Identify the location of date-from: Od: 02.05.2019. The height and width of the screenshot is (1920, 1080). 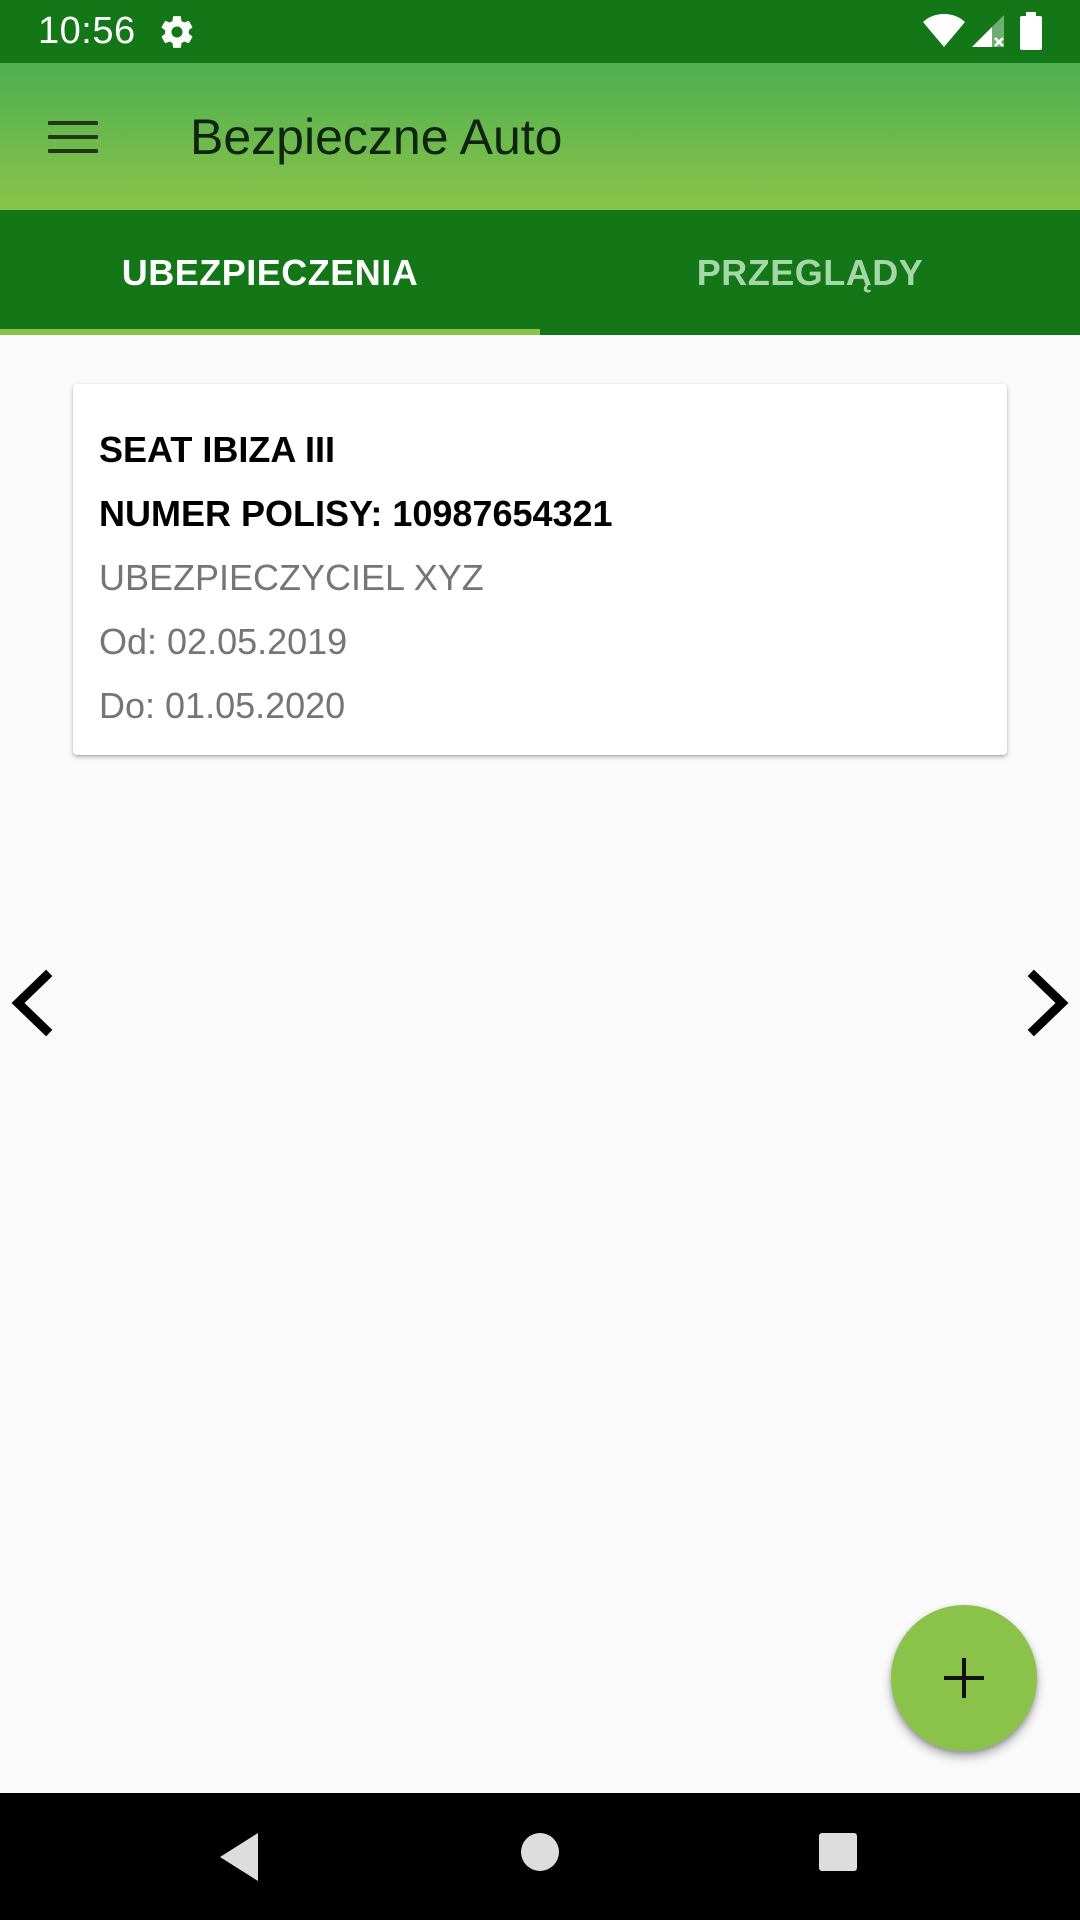
(223, 641).